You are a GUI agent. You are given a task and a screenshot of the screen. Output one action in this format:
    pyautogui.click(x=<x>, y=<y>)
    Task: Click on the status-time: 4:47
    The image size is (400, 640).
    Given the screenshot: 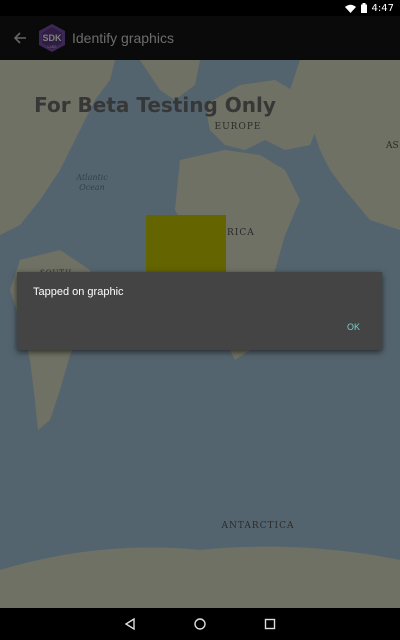 What is the action you would take?
    pyautogui.click(x=382, y=8)
    